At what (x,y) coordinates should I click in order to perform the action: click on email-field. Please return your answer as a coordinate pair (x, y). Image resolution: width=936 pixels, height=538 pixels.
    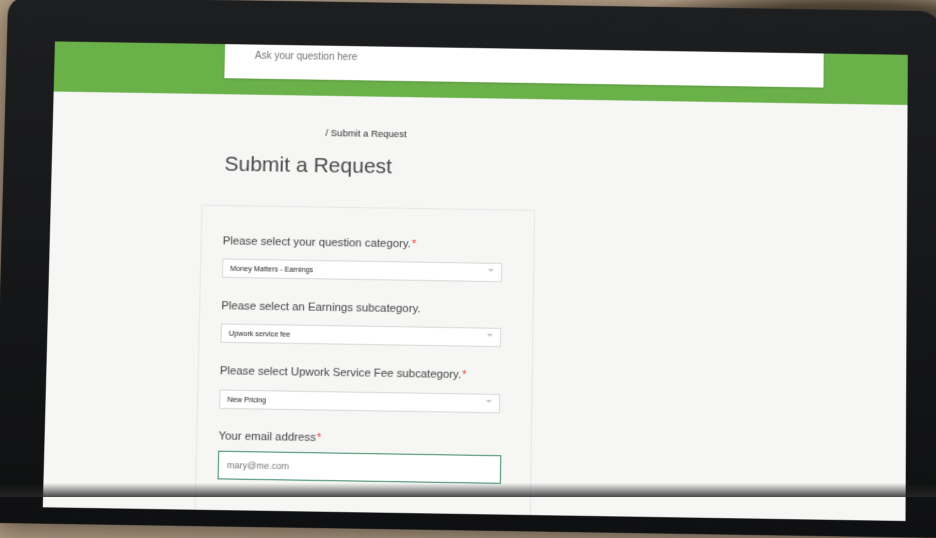
    Looking at the image, I should click on (360, 467).